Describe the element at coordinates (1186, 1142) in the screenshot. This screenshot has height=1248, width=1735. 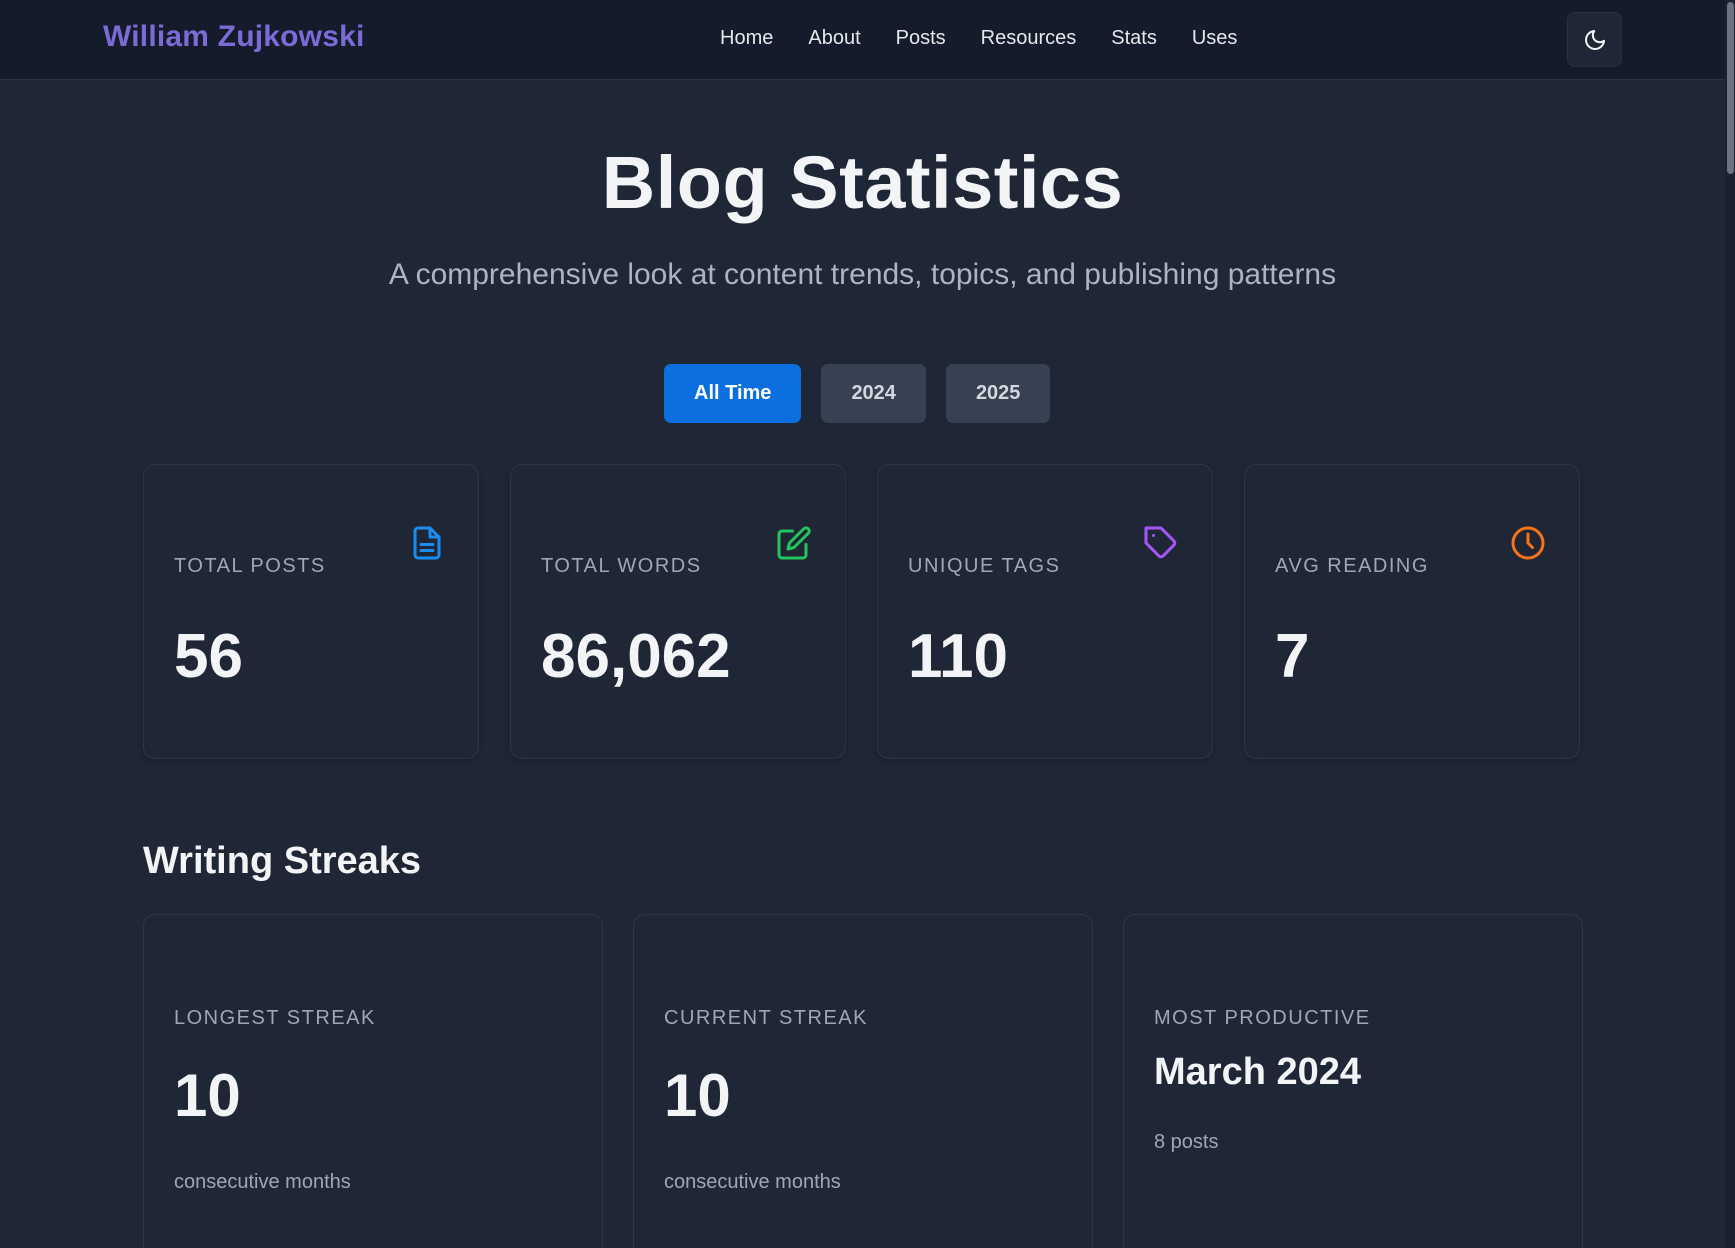
I see `streak-note: 8 posts` at that location.